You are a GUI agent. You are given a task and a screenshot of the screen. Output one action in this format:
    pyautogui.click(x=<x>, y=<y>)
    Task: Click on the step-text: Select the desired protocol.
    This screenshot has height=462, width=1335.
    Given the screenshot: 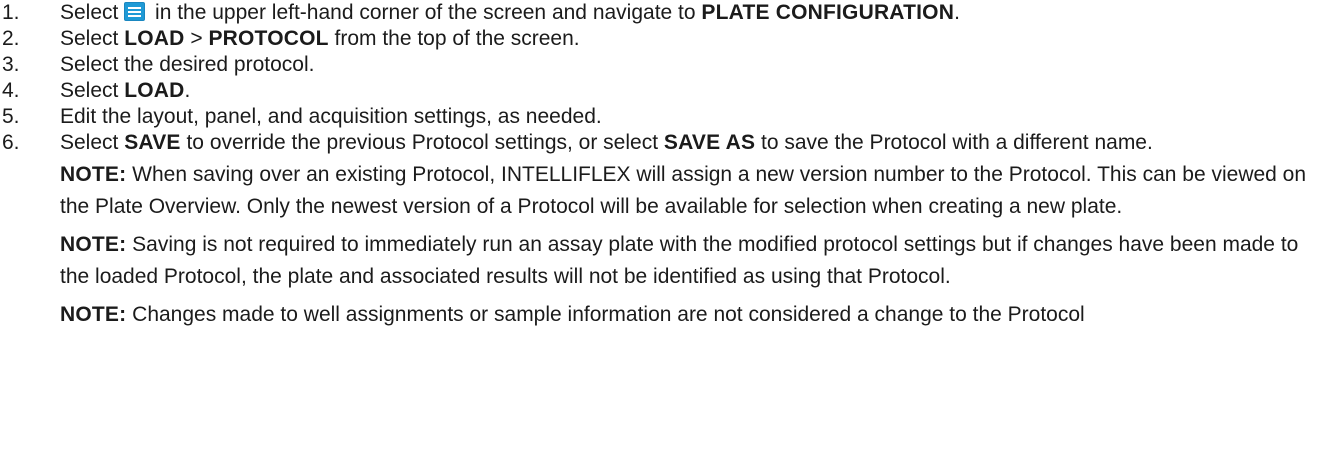 What is the action you would take?
    pyautogui.click(x=187, y=64)
    